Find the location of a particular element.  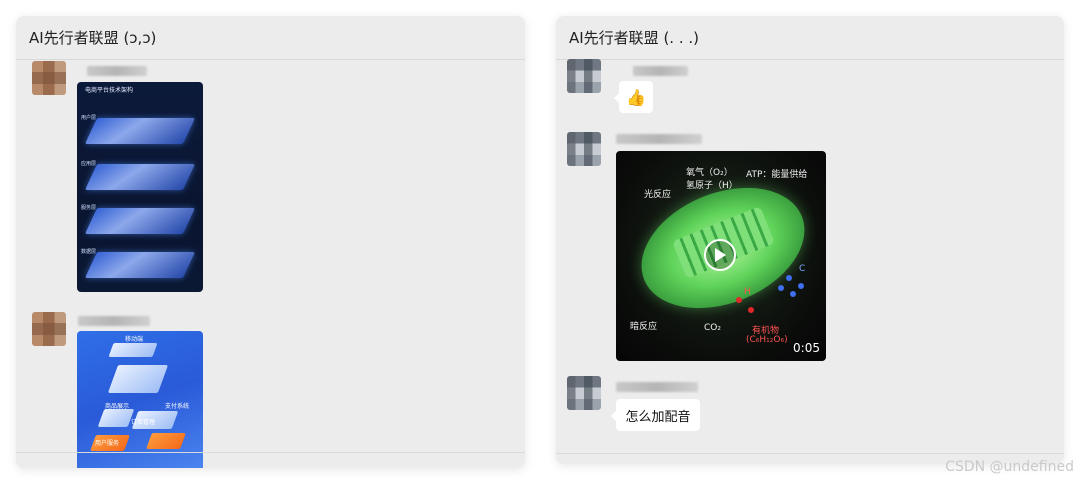

platform-diagram-image: 移动端 商品展示 订单管理 支付系统 用户服务 is located at coordinates (140, 399).